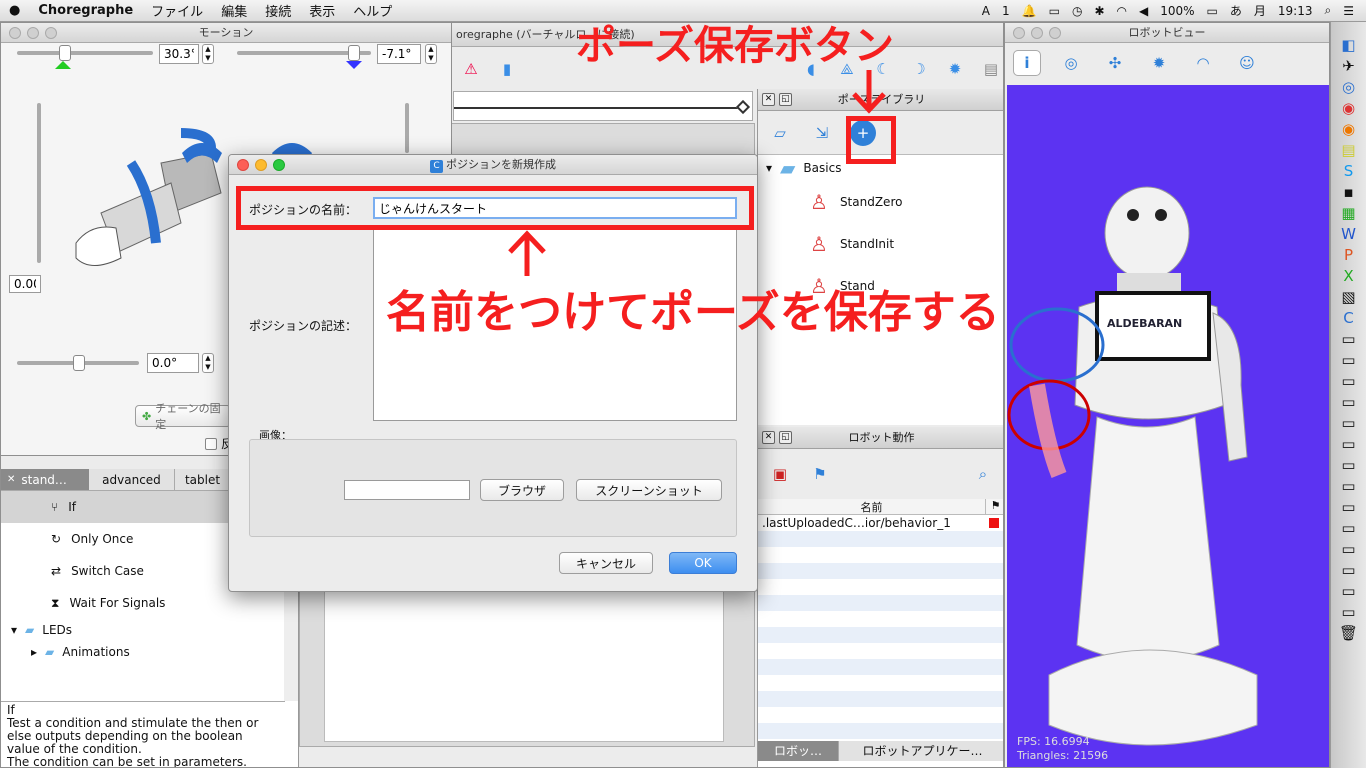  I want to click on skype-icon: S, so click(1349, 171).